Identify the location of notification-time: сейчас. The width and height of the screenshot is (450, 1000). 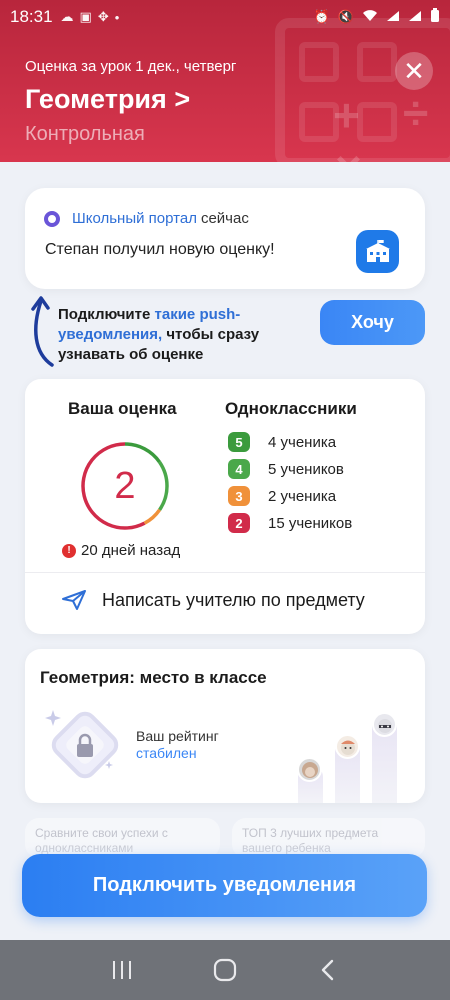
(224, 218).